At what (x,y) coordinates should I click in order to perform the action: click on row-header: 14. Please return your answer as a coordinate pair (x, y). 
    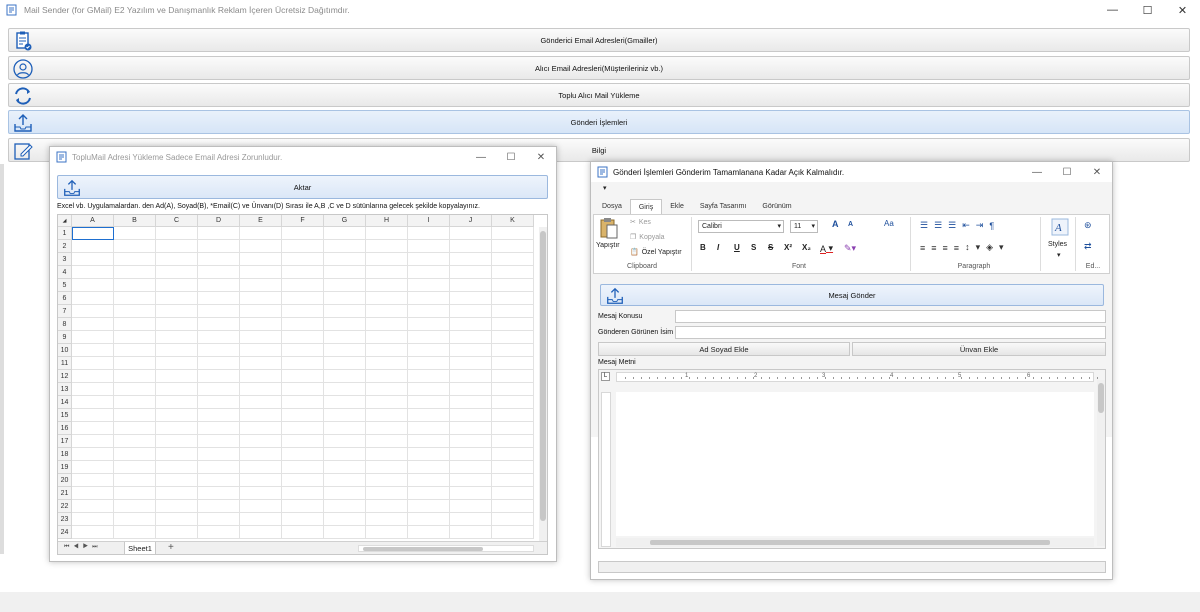
    Looking at the image, I should click on (65, 402).